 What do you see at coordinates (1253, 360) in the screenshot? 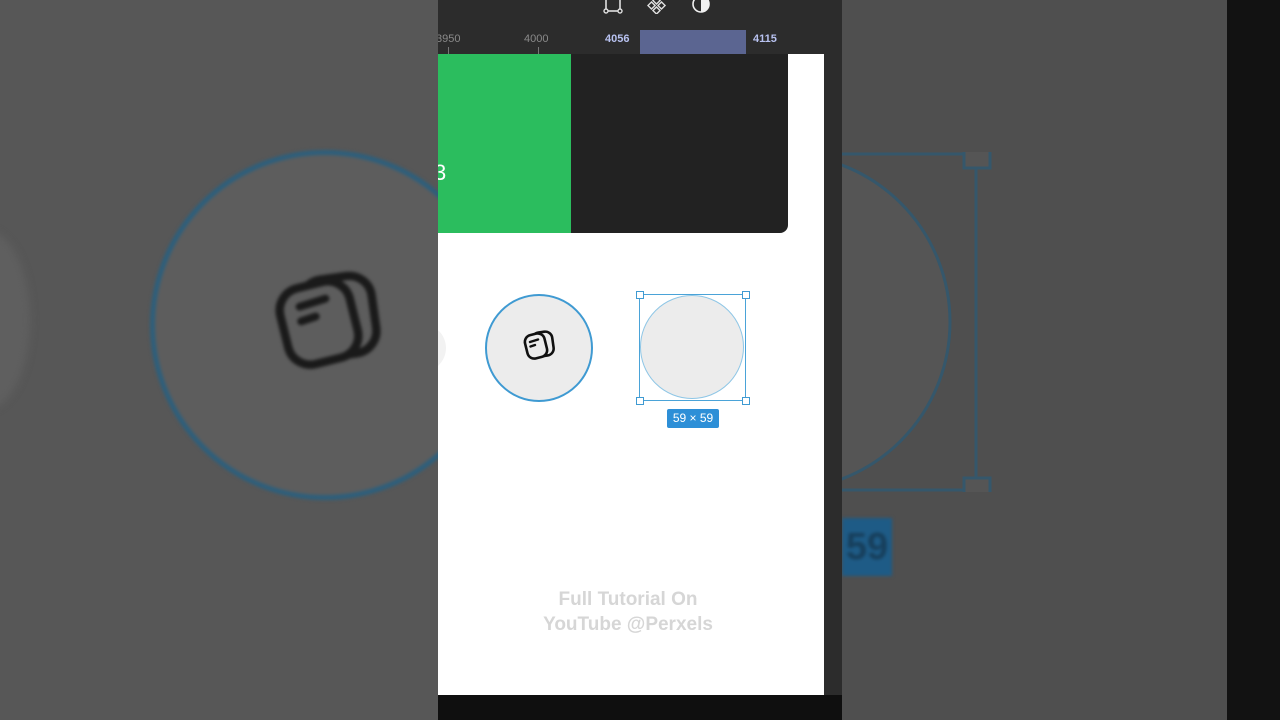
I see `background-dark-edge` at bounding box center [1253, 360].